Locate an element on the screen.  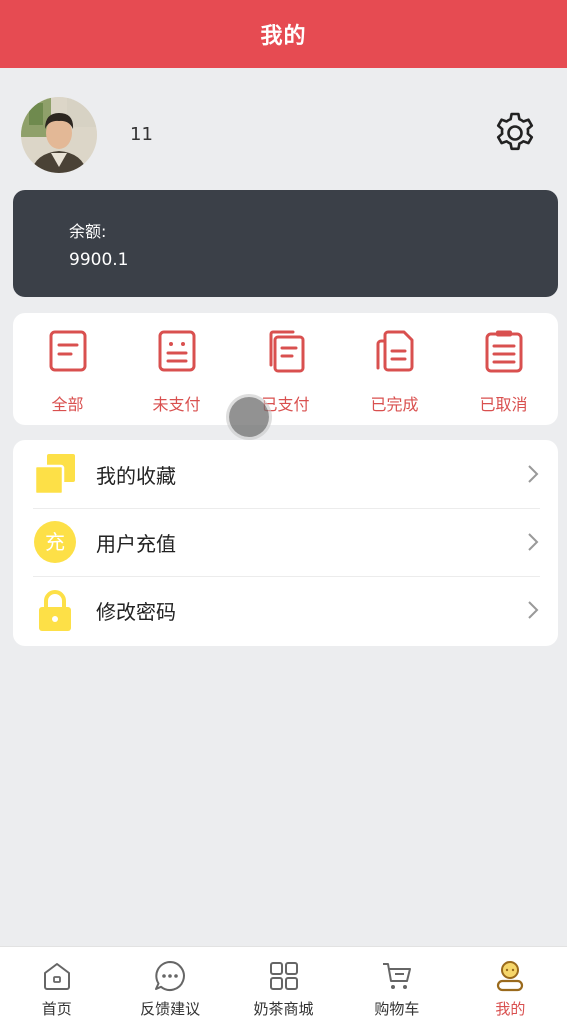
order-cancelled-label: 已取消 is located at coordinates (503, 404).